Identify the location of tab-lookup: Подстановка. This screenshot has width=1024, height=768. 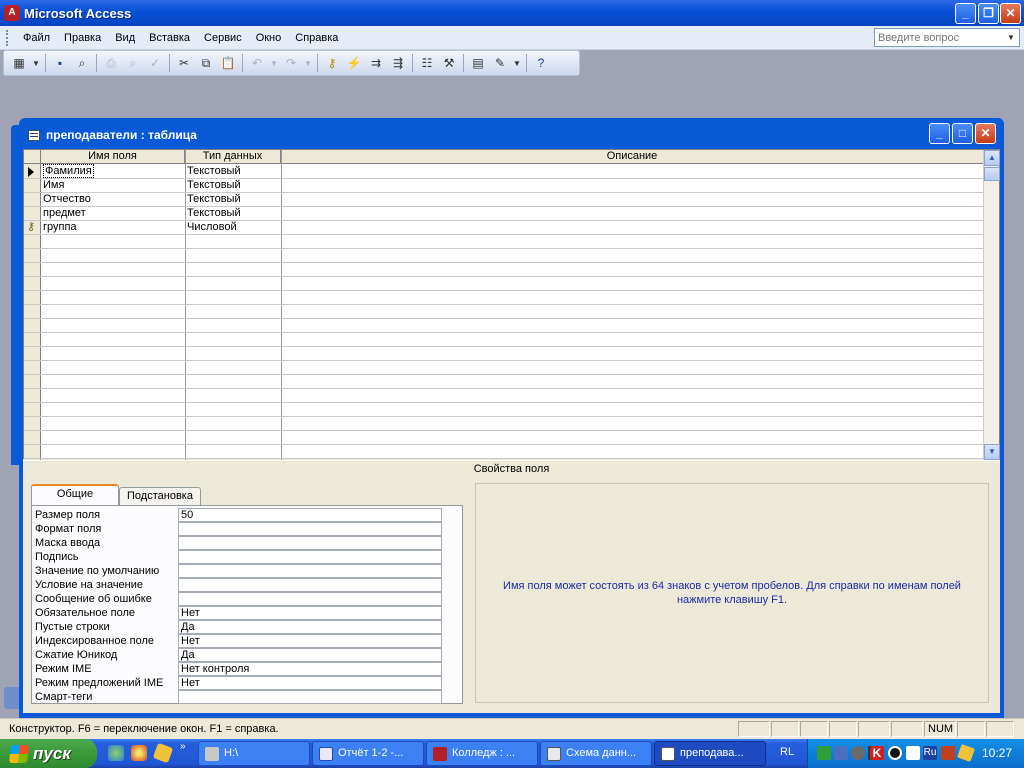
(160, 496).